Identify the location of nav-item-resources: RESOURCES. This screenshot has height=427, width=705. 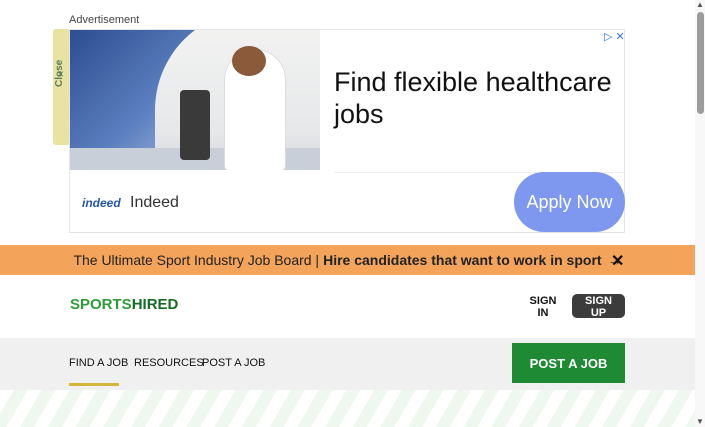
(169, 363).